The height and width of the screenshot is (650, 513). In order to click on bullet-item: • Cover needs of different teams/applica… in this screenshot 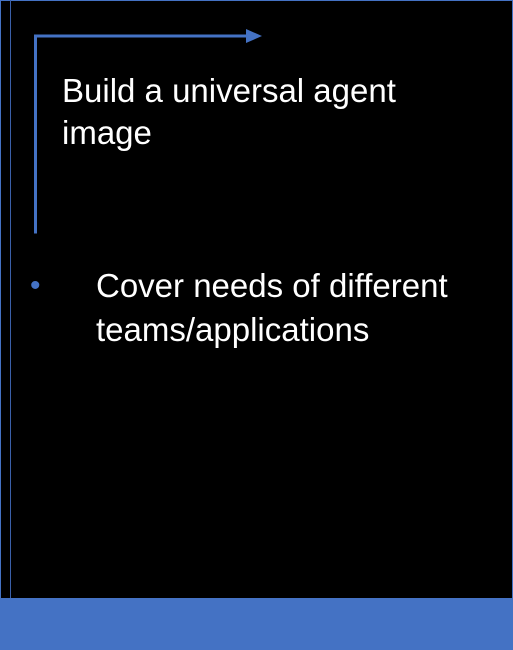, I will do `click(265, 308)`.